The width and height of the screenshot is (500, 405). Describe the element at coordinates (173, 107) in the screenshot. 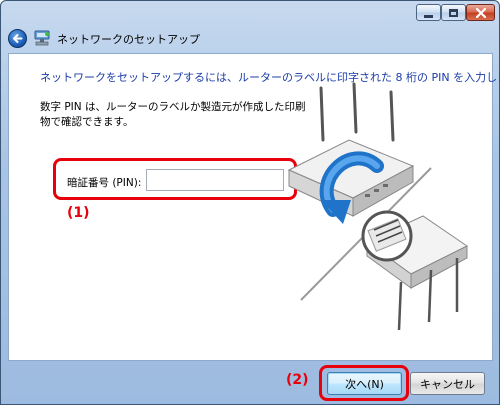

I see `description-line-1: 数字 PIN は、ルーターのラベルか製造元が作成した印刷` at that location.